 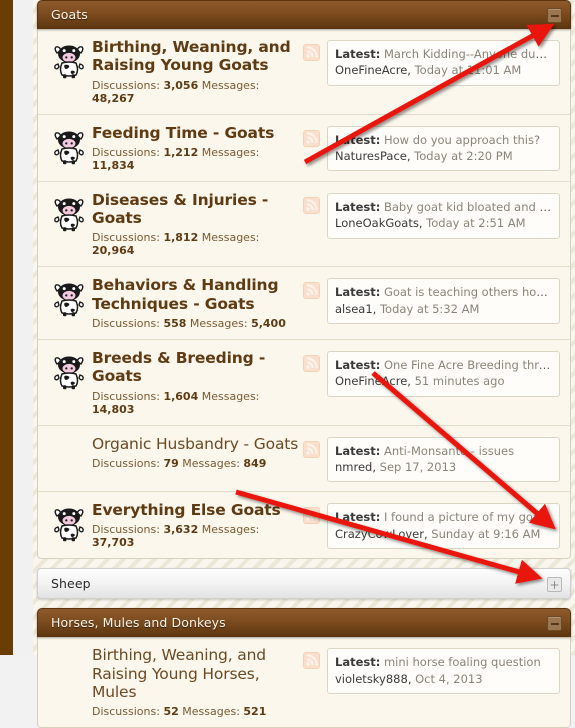 What do you see at coordinates (449, 451) in the screenshot?
I see `last-post-thread-link: Anti-Monsanto - issues` at bounding box center [449, 451].